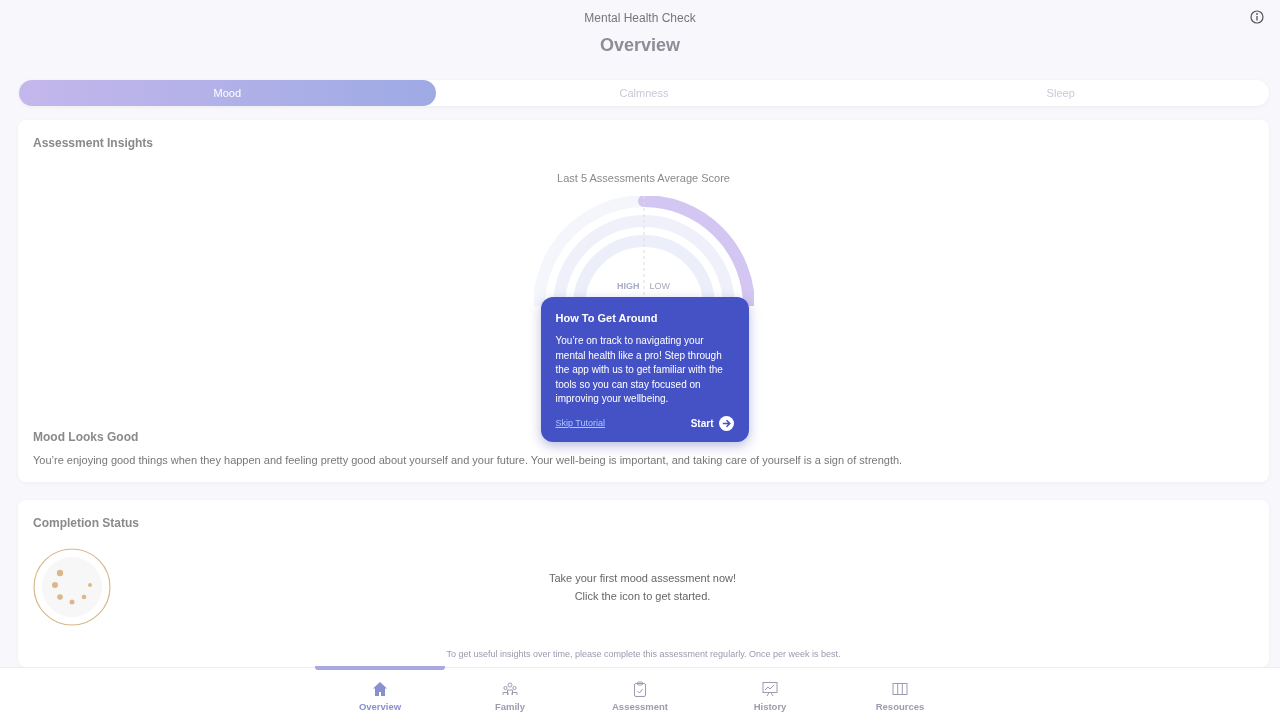 This screenshot has width=1280, height=720. I want to click on nav-item: Overview, so click(380, 694).